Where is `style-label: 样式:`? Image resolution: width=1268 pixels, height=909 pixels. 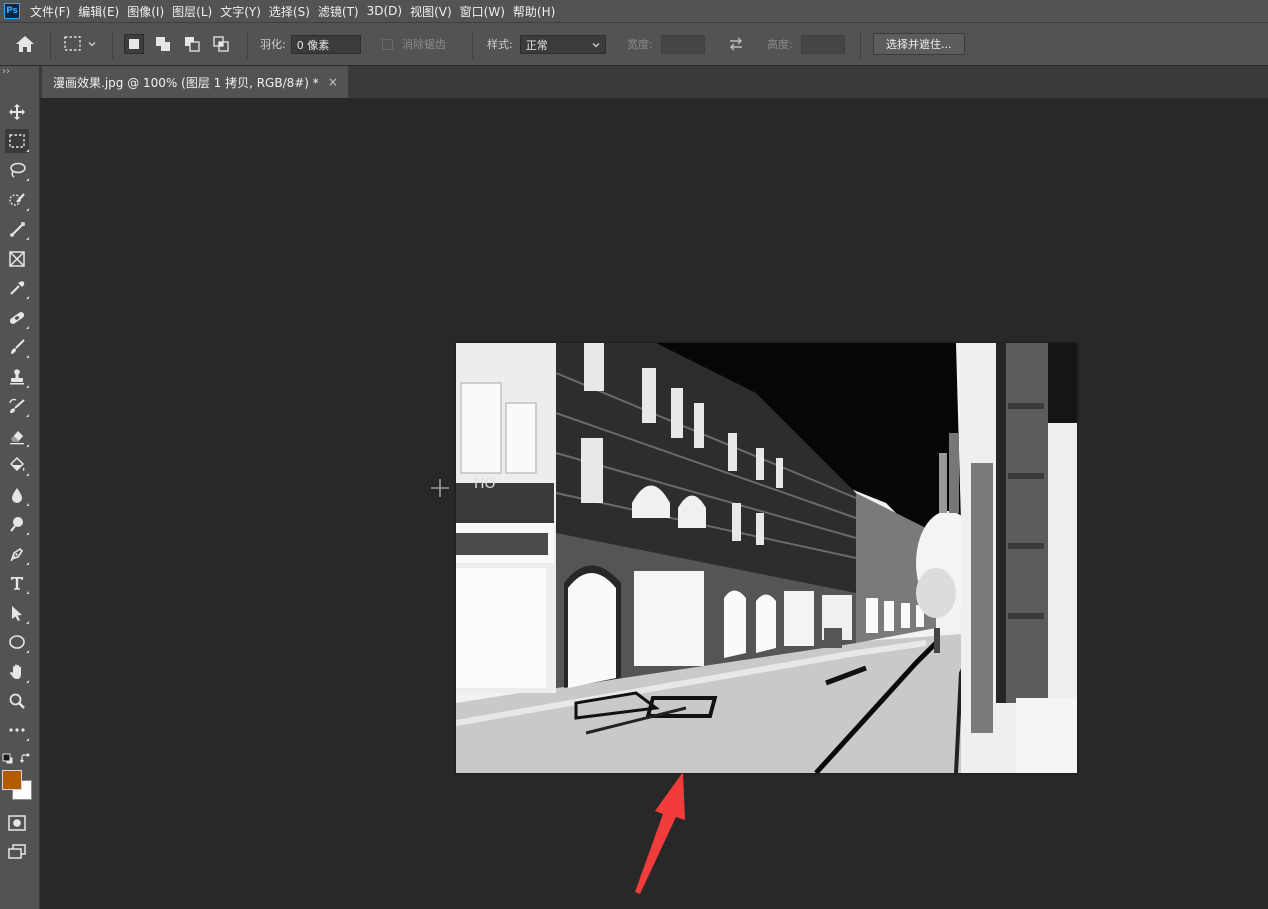 style-label: 样式: is located at coordinates (500, 44).